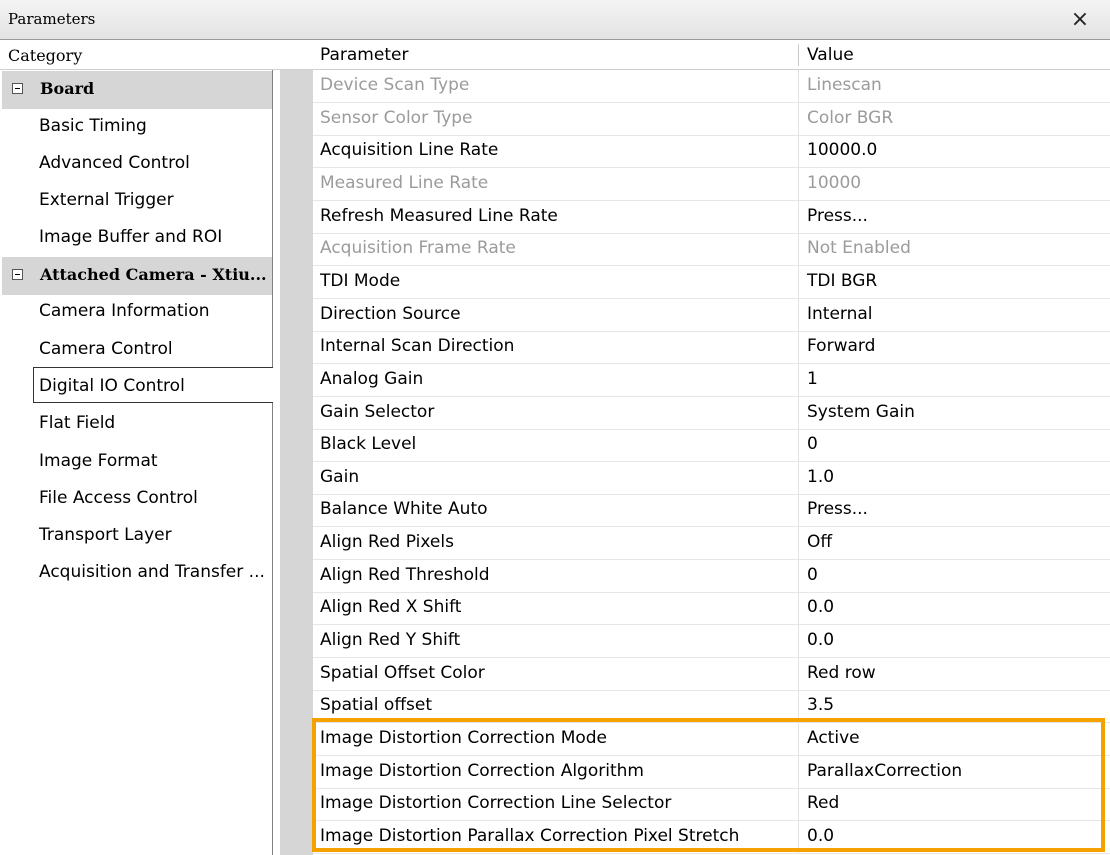  Describe the element at coordinates (390, 640) in the screenshot. I see `parameter-name: Align Red Y Shift` at that location.